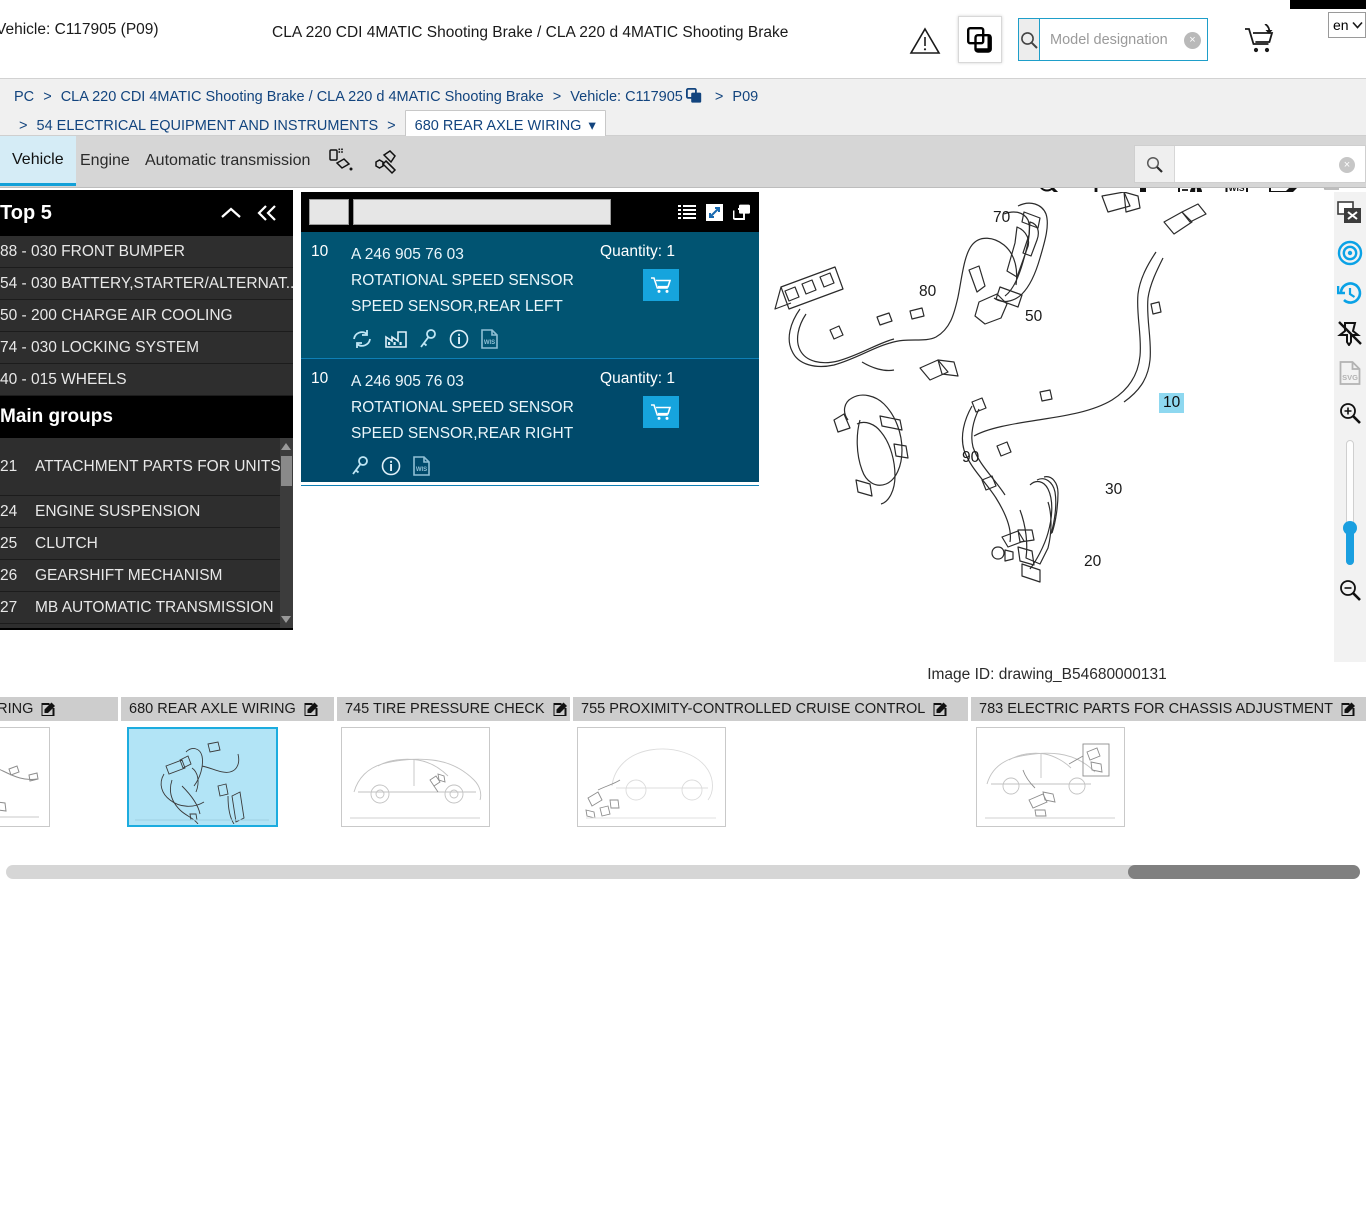  I want to click on top5-item-0: 88 - 030 FRONT BUMPER, so click(146, 252).